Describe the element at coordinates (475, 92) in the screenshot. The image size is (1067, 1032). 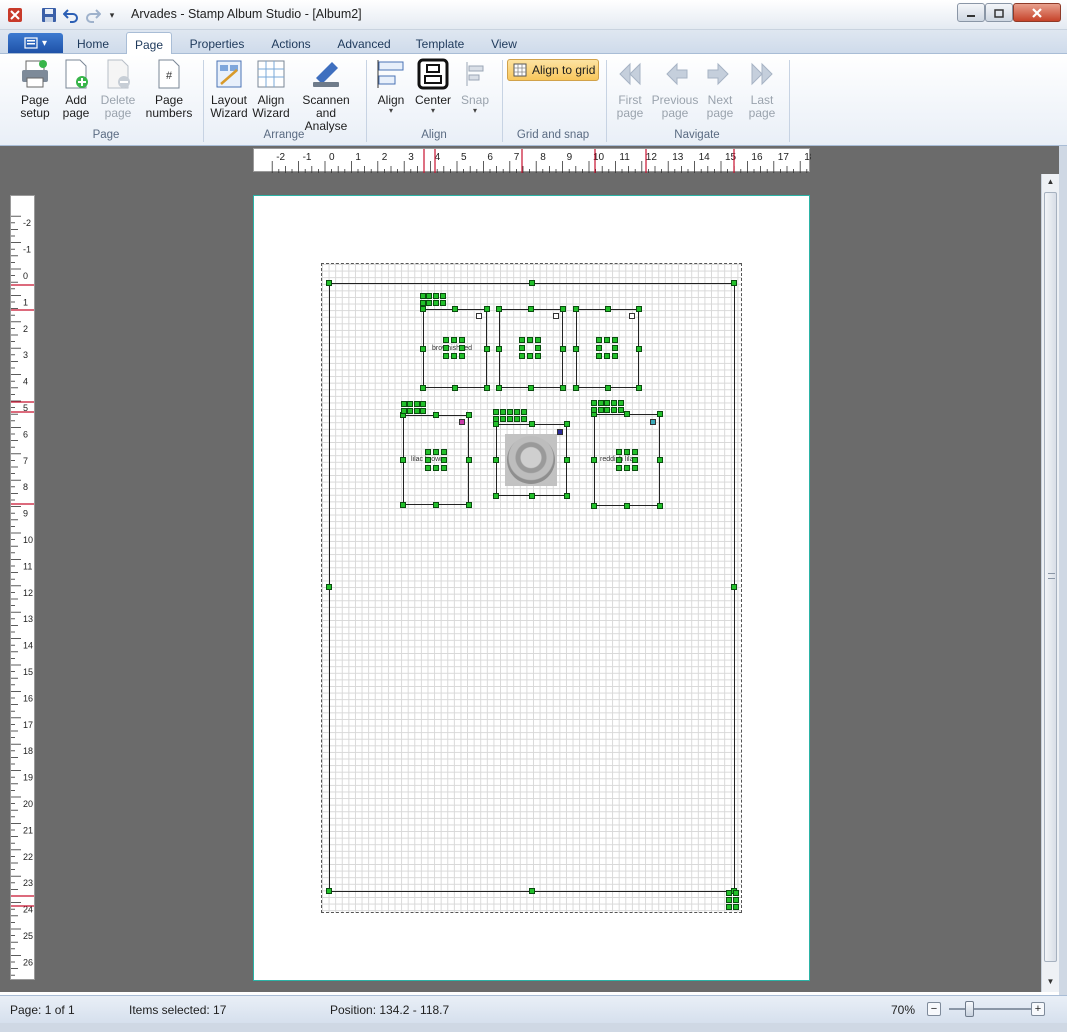
I see `snap-button: Snap ▾` at that location.